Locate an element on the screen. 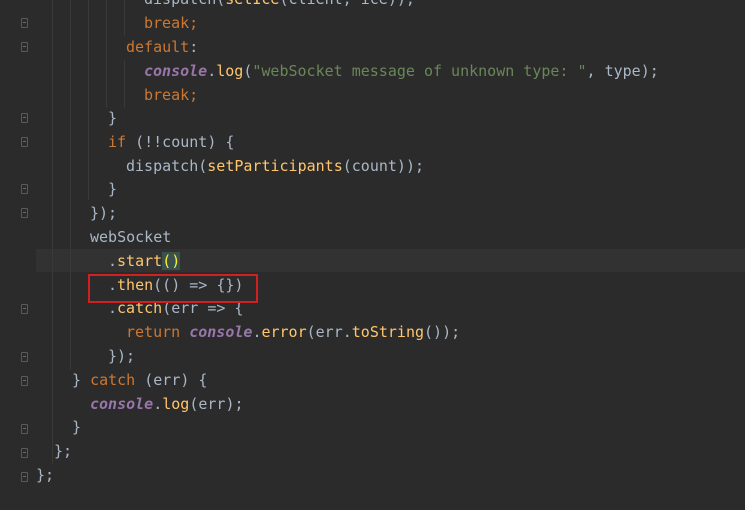 The height and width of the screenshot is (510, 745). code-line: if (!!count) { is located at coordinates (171, 142).